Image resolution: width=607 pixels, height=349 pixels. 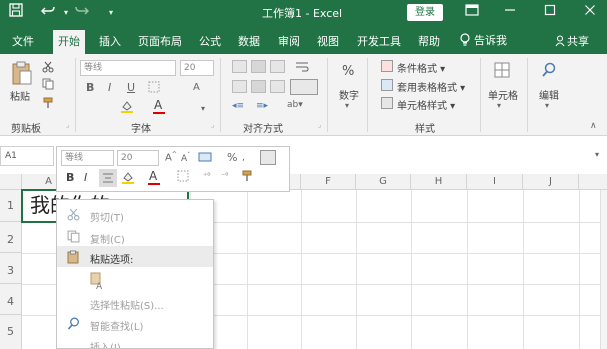 I want to click on column-header-h: H, so click(x=439, y=182).